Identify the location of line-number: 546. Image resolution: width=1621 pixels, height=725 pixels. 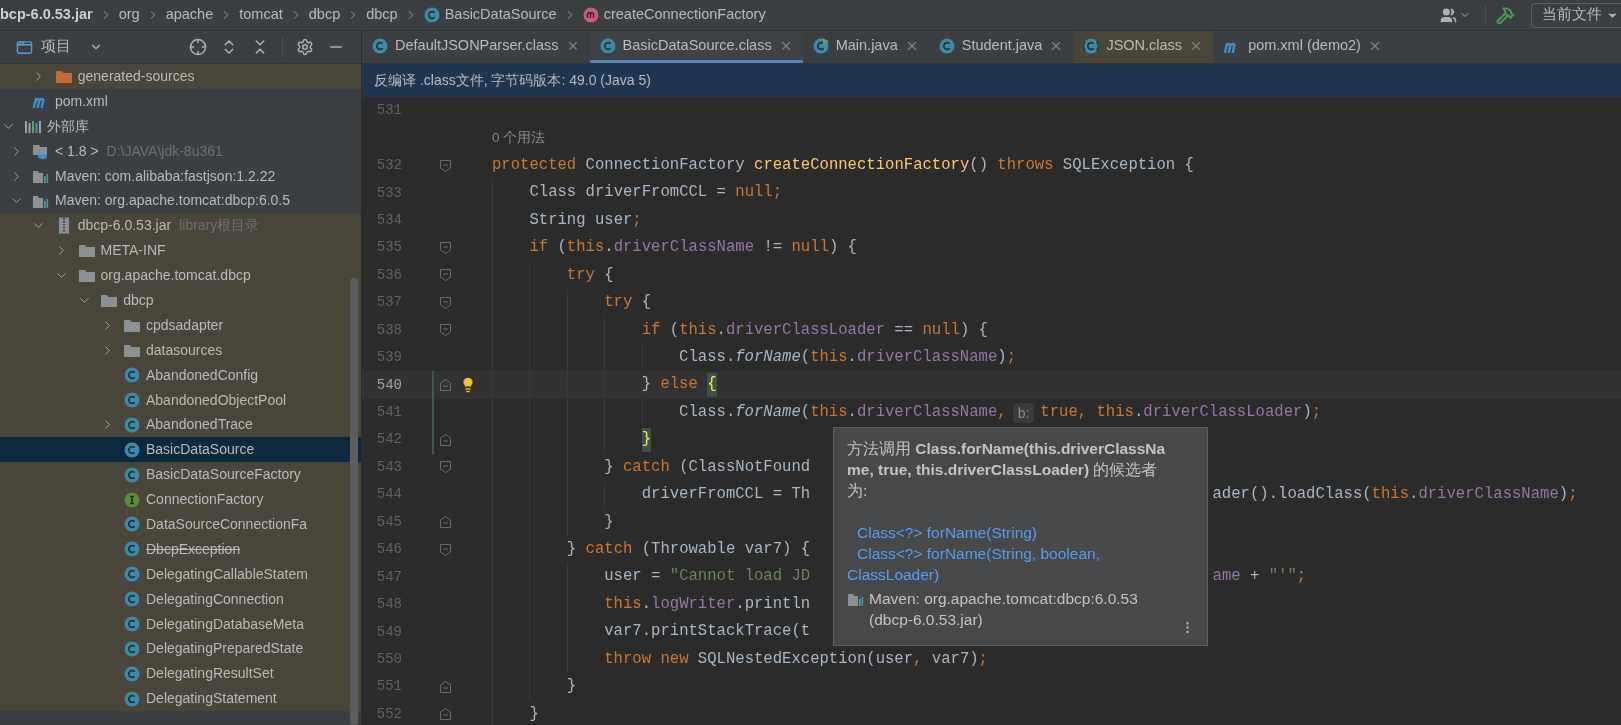
(389, 550).